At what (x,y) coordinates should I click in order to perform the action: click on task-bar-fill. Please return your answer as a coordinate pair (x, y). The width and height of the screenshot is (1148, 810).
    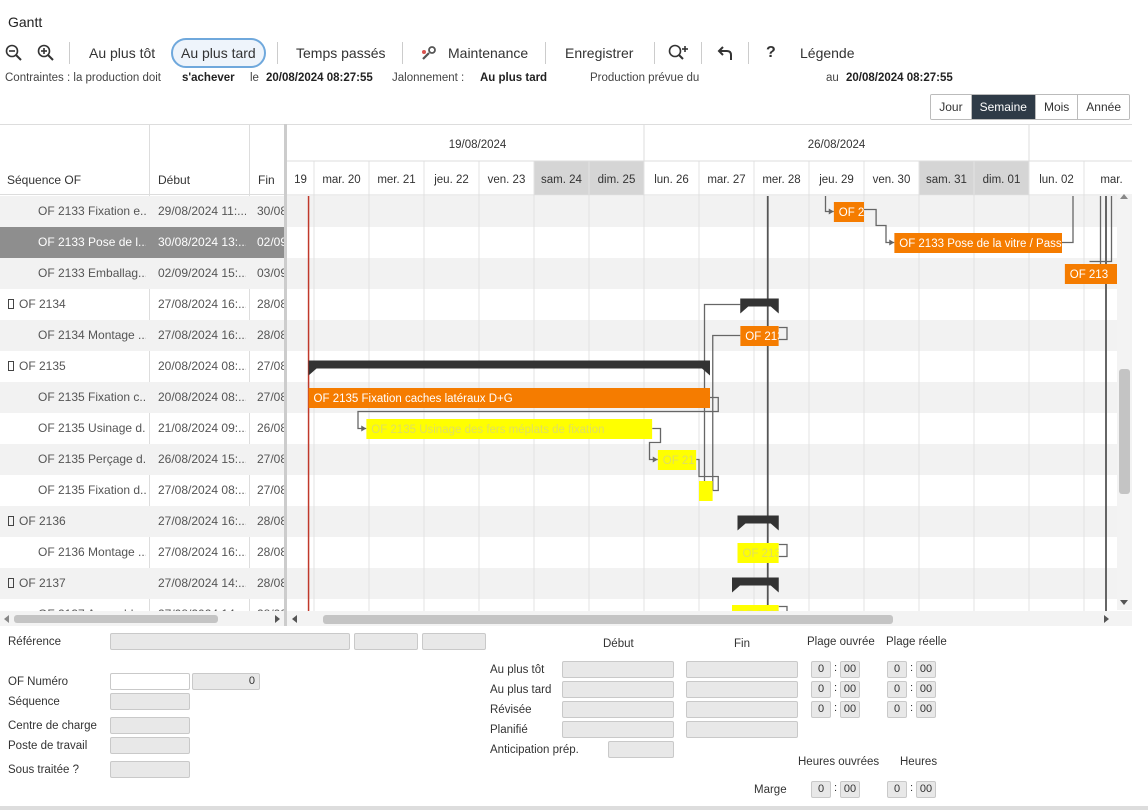
    Looking at the image, I should click on (706, 491).